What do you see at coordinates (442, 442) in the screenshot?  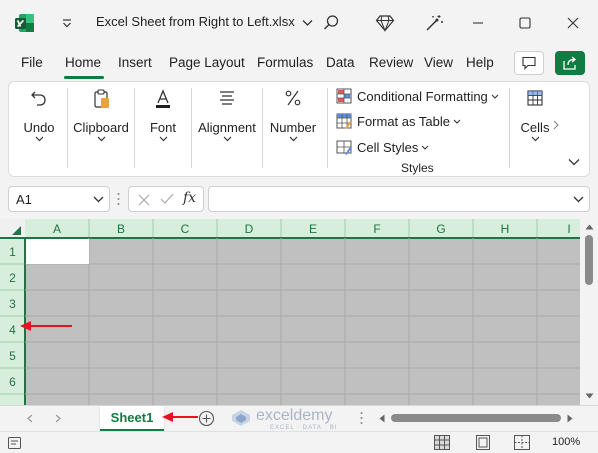 I see `normal-view-icon` at bounding box center [442, 442].